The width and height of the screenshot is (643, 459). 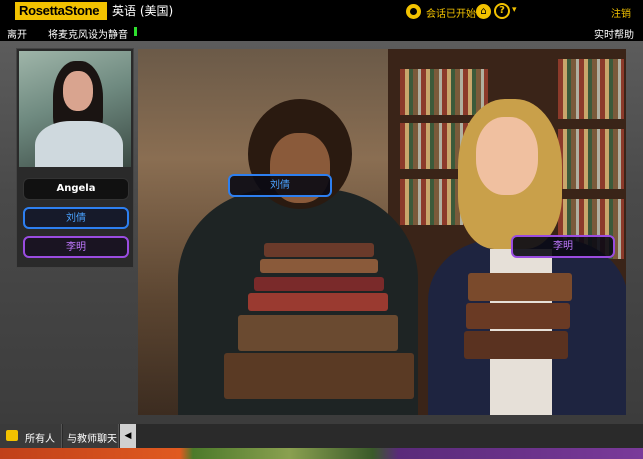 I want to click on top-bar: RosettaStone 英语 (美国) 会话已开始 ⌂ ? ▾ 注销, so click(x=321, y=12).